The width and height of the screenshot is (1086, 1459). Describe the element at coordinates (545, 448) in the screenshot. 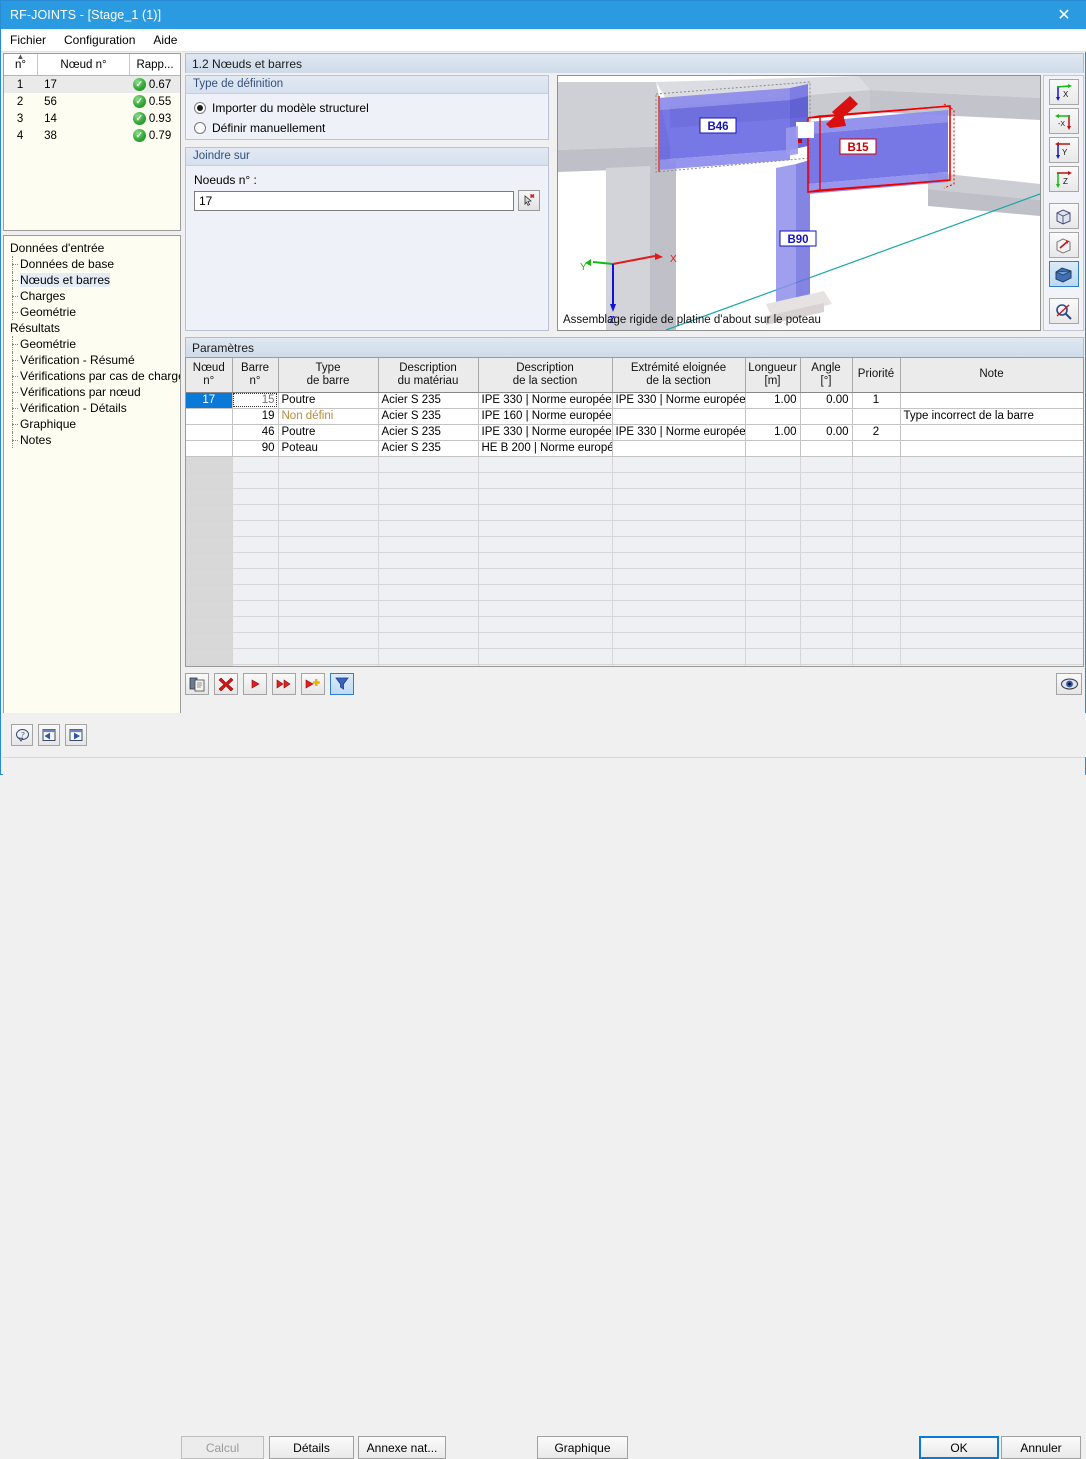

I see `cell-section: HE B 200 | Norme europé` at that location.